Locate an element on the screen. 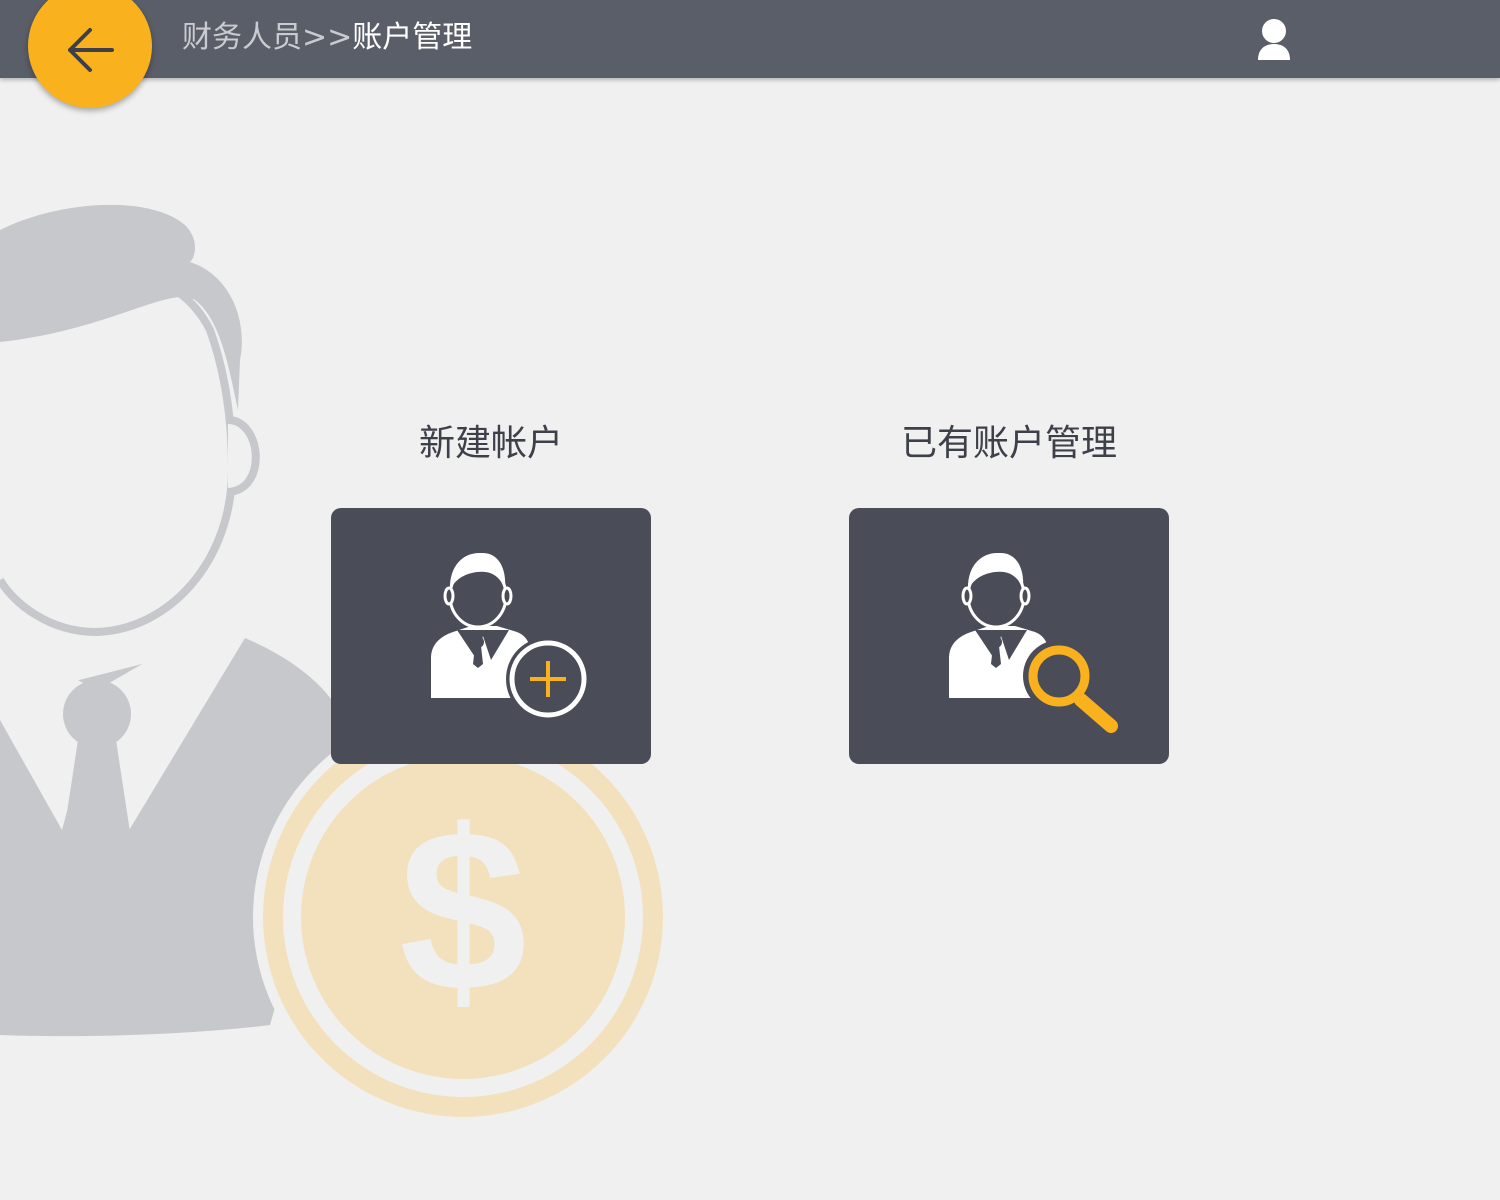 The width and height of the screenshot is (1500, 1200). coin-illustration: $ is located at coordinates (463, 917).